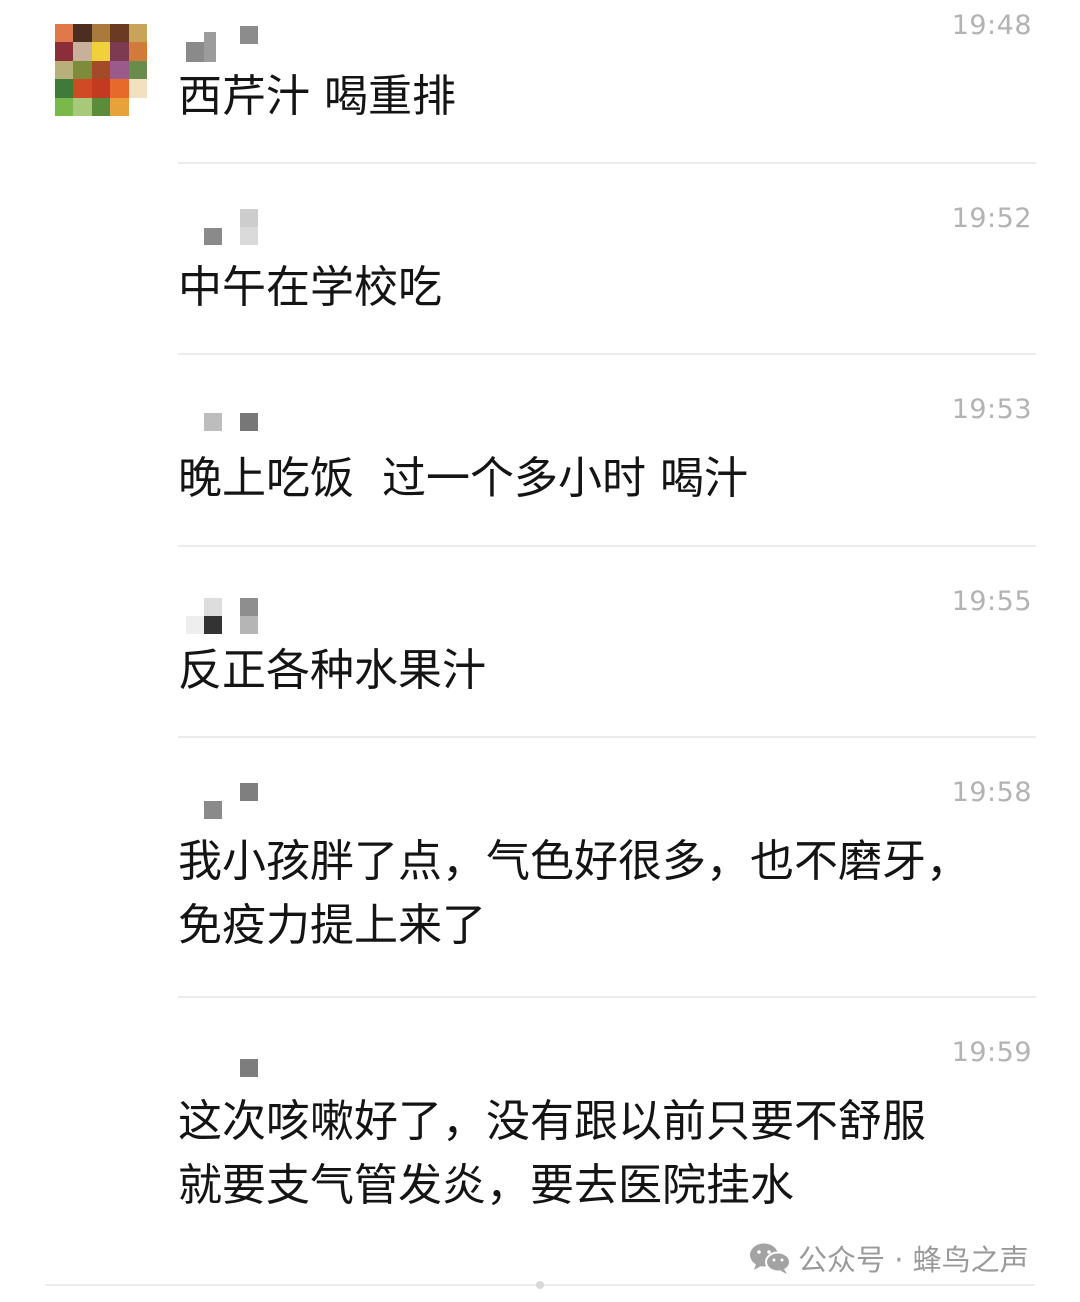 This screenshot has width=1080, height=1302. Describe the element at coordinates (317, 96) in the screenshot. I see `message-text: 西芹汁 喝重排` at that location.